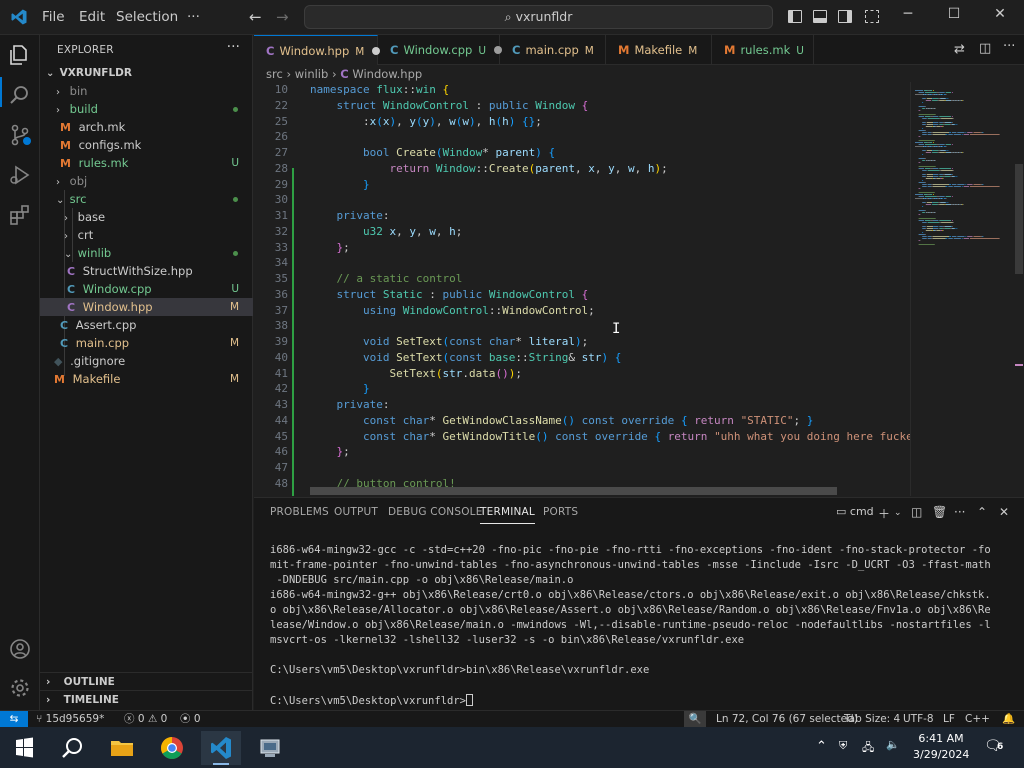  I want to click on problems-indicator: ⓧ 0 ⚠ 0, so click(145, 719).